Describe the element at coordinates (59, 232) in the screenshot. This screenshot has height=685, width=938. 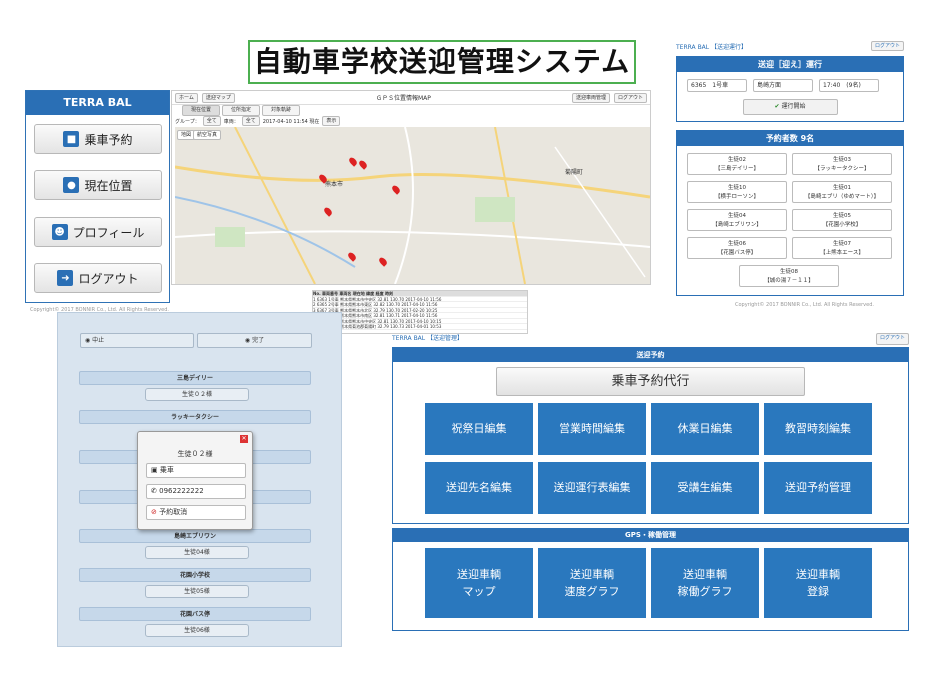
I see `users-icon: ☻` at that location.